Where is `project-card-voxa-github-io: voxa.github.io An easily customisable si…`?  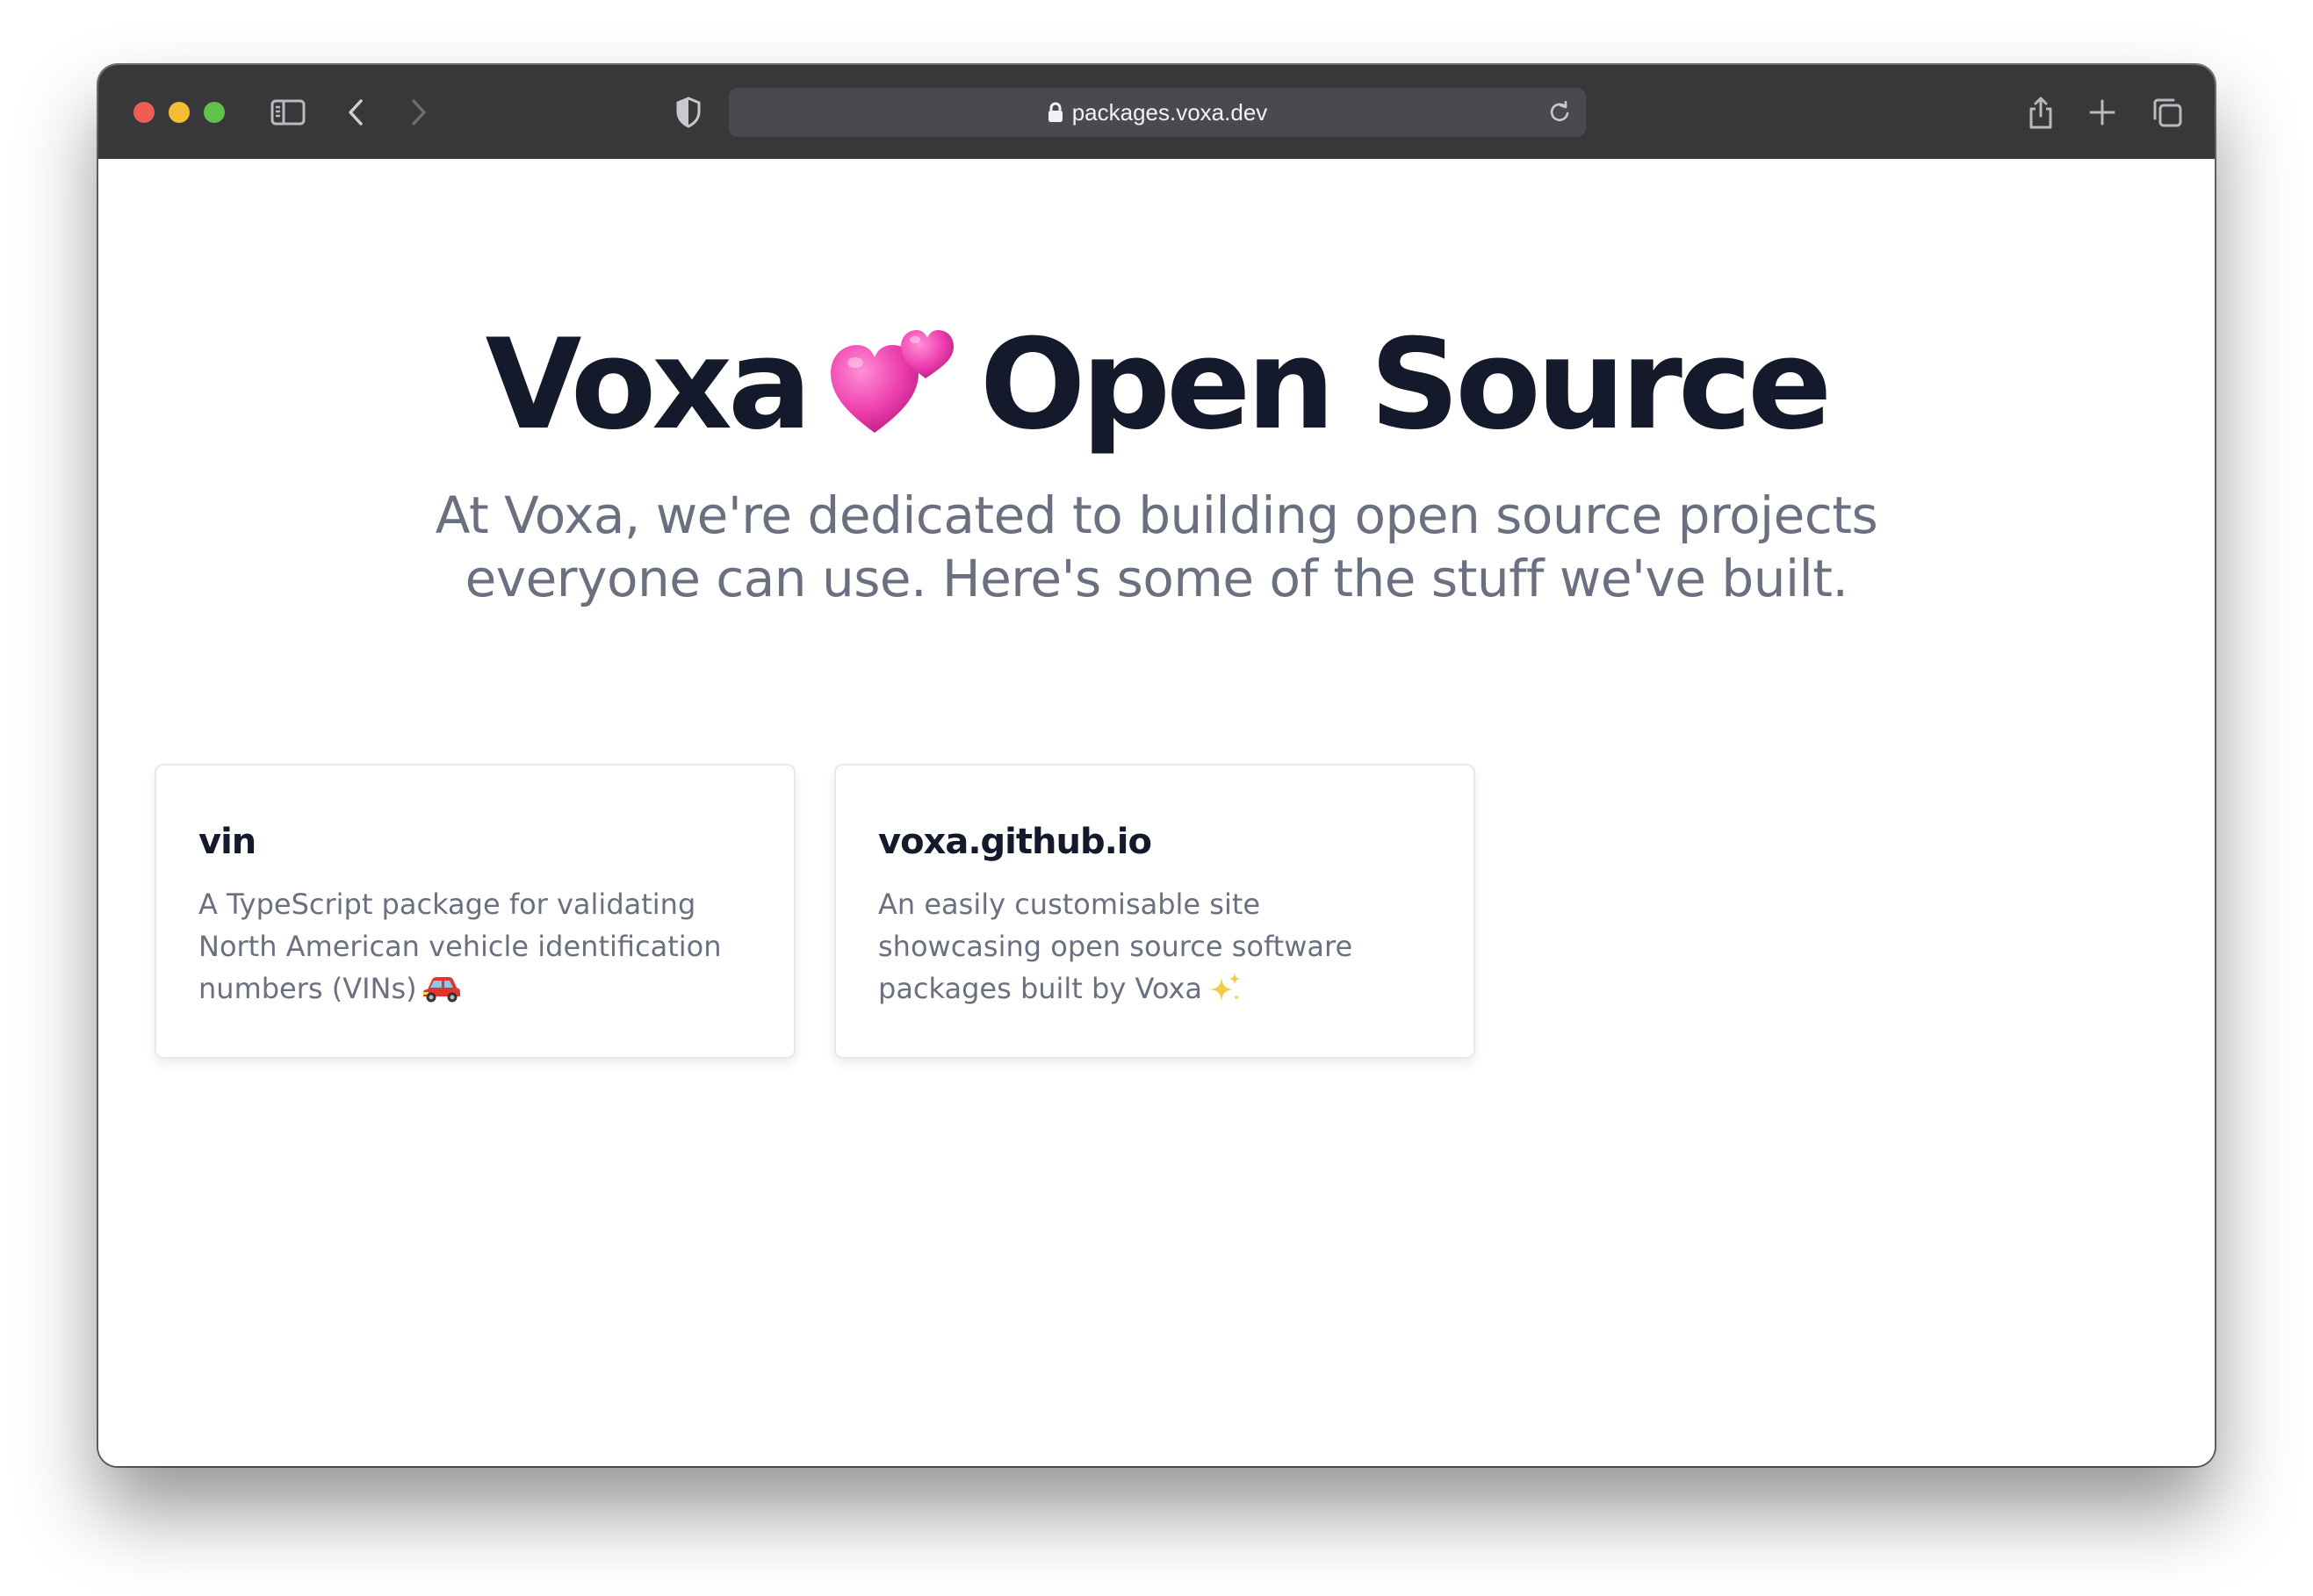 project-card-voxa-github-io: voxa.github.io An easily customisable si… is located at coordinates (1154, 911).